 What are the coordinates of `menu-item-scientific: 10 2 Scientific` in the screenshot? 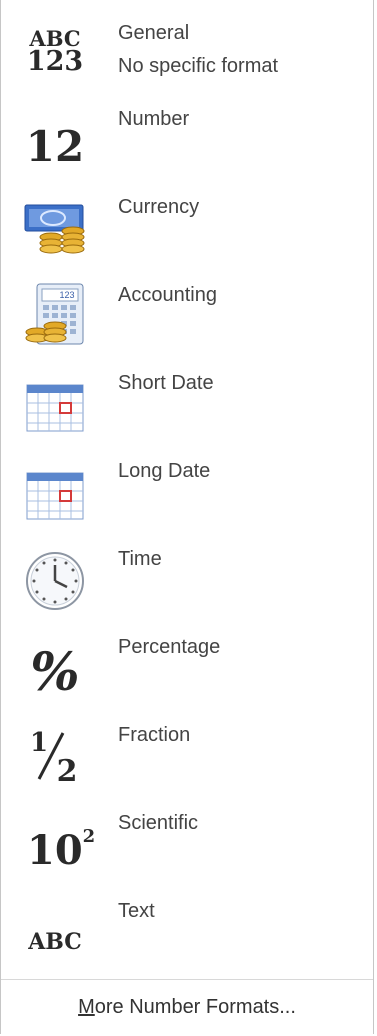 It's located at (187, 836).